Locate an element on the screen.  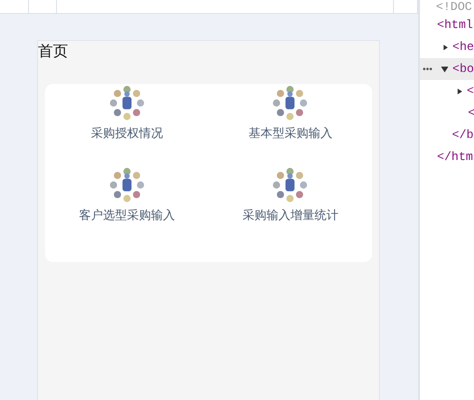
element-tag: <he is located at coordinates (463, 47).